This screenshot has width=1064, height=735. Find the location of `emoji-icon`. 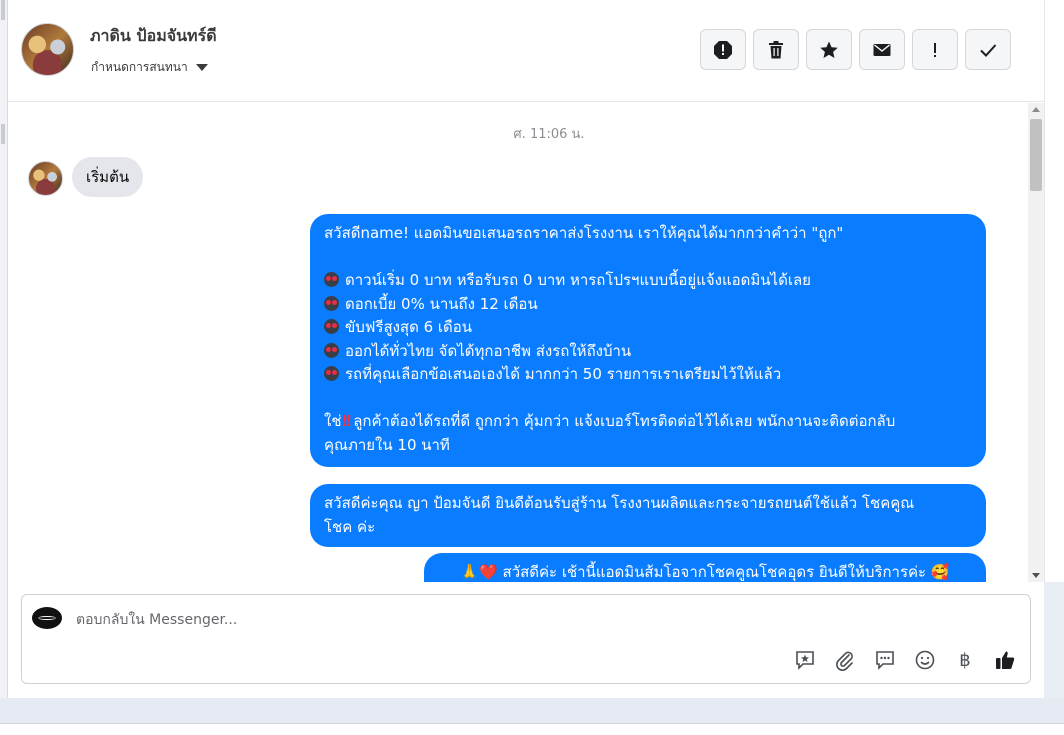

emoji-icon is located at coordinates (925, 660).